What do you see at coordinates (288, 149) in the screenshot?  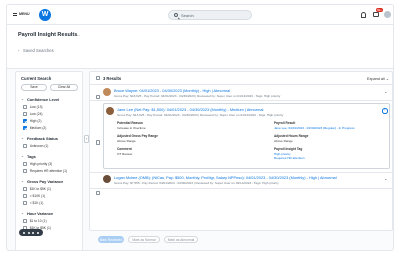 I see `field-label: Payroll Insight Tag` at bounding box center [288, 149].